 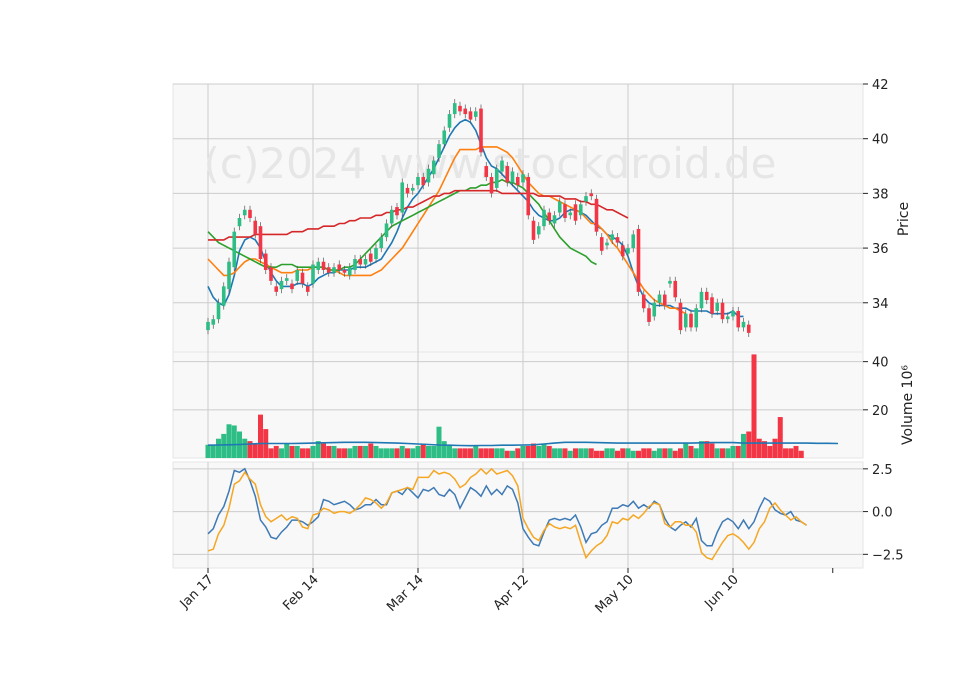 What do you see at coordinates (880, 411) in the screenshot?
I see `y-tick-label: 20` at bounding box center [880, 411].